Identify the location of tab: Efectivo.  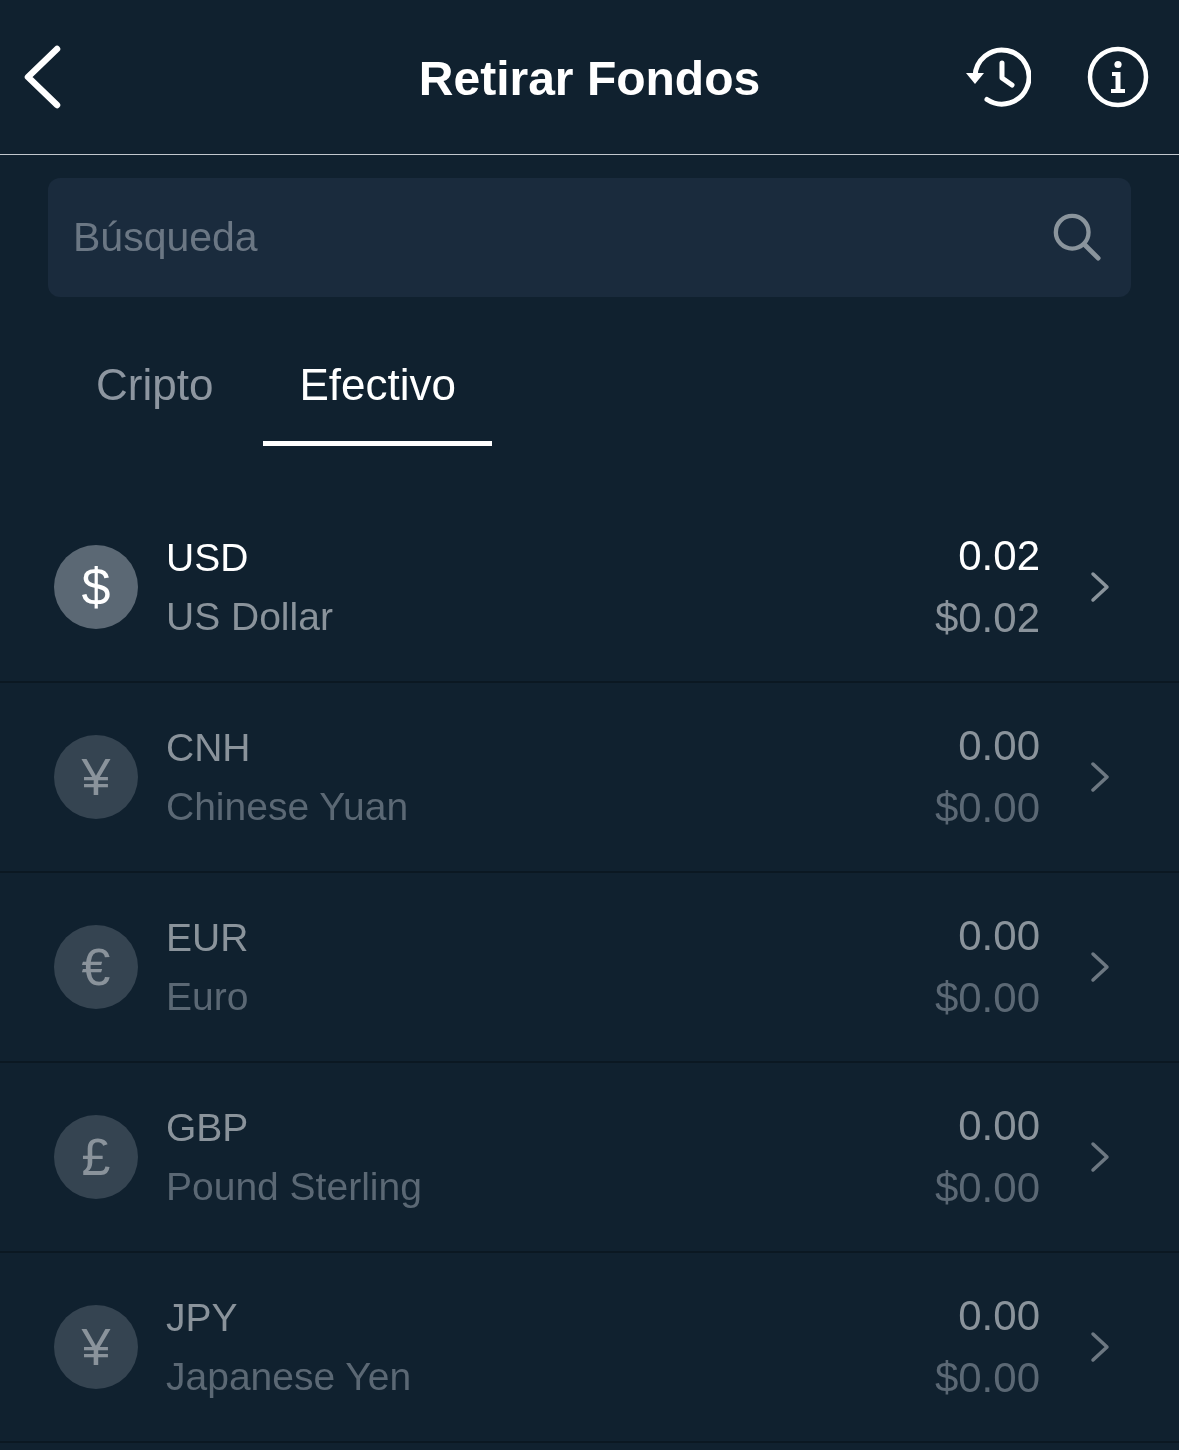
(377, 387).